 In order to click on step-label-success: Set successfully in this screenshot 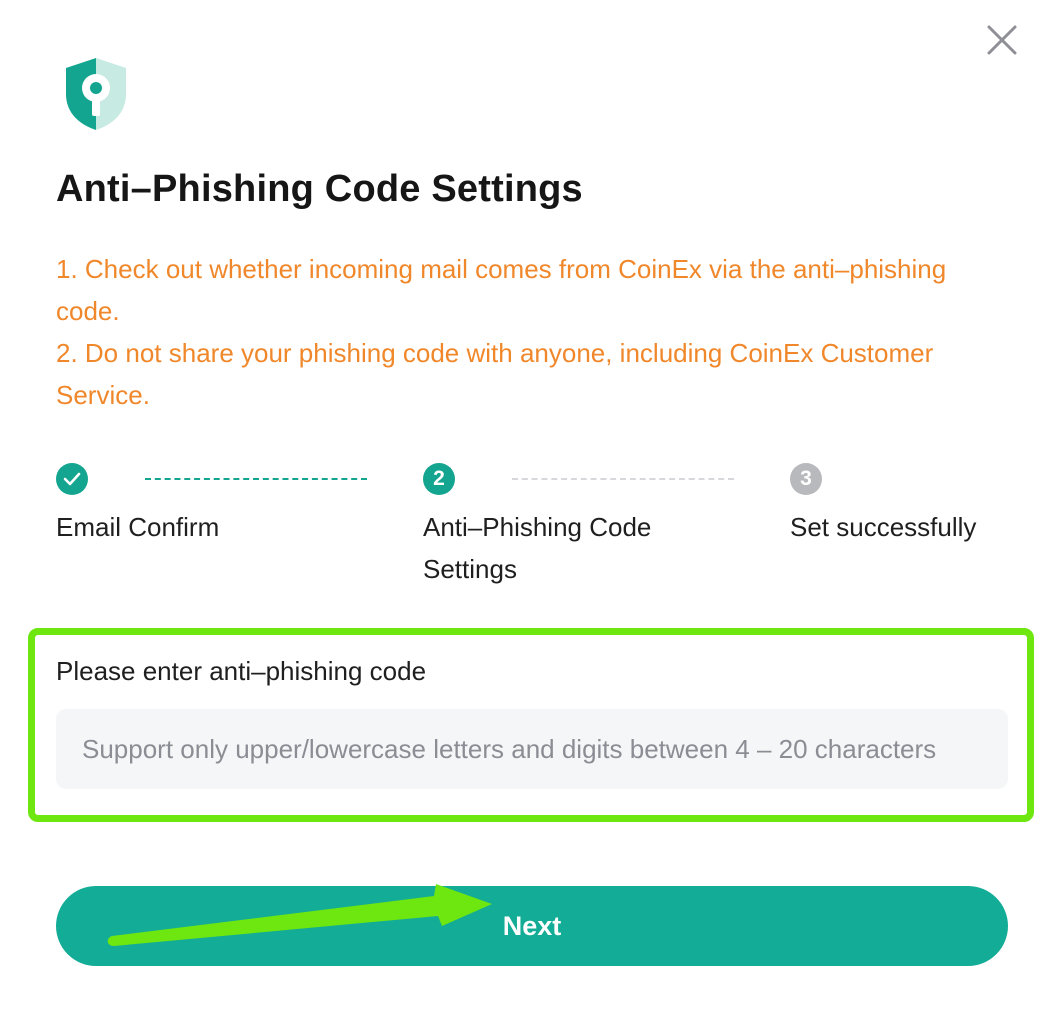, I will do `click(883, 527)`.